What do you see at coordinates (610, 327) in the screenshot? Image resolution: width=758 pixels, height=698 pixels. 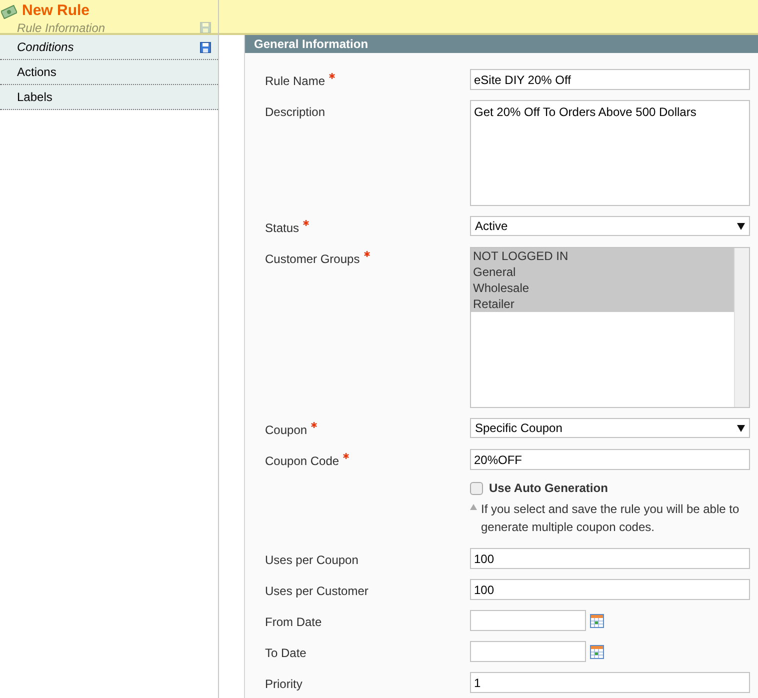 I see `multi-select-list: NOT LOGGED IN General Wholesale Retailer` at bounding box center [610, 327].